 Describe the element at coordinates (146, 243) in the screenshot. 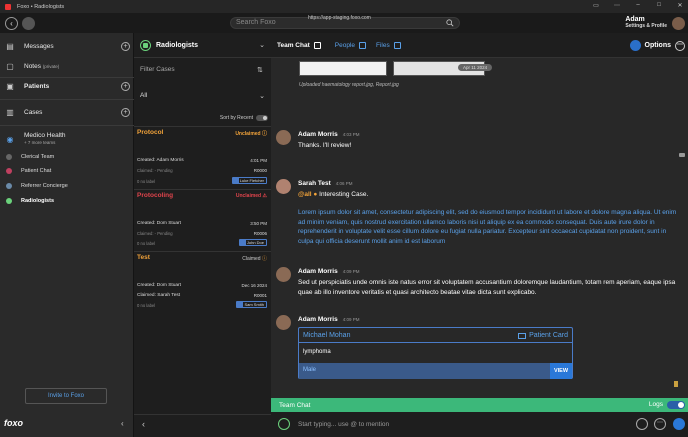

I see `case-labels: 0 no label` at that location.